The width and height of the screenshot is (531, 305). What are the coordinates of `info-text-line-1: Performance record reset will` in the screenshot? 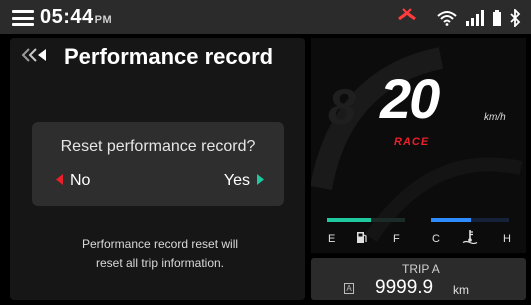 It's located at (160, 244).